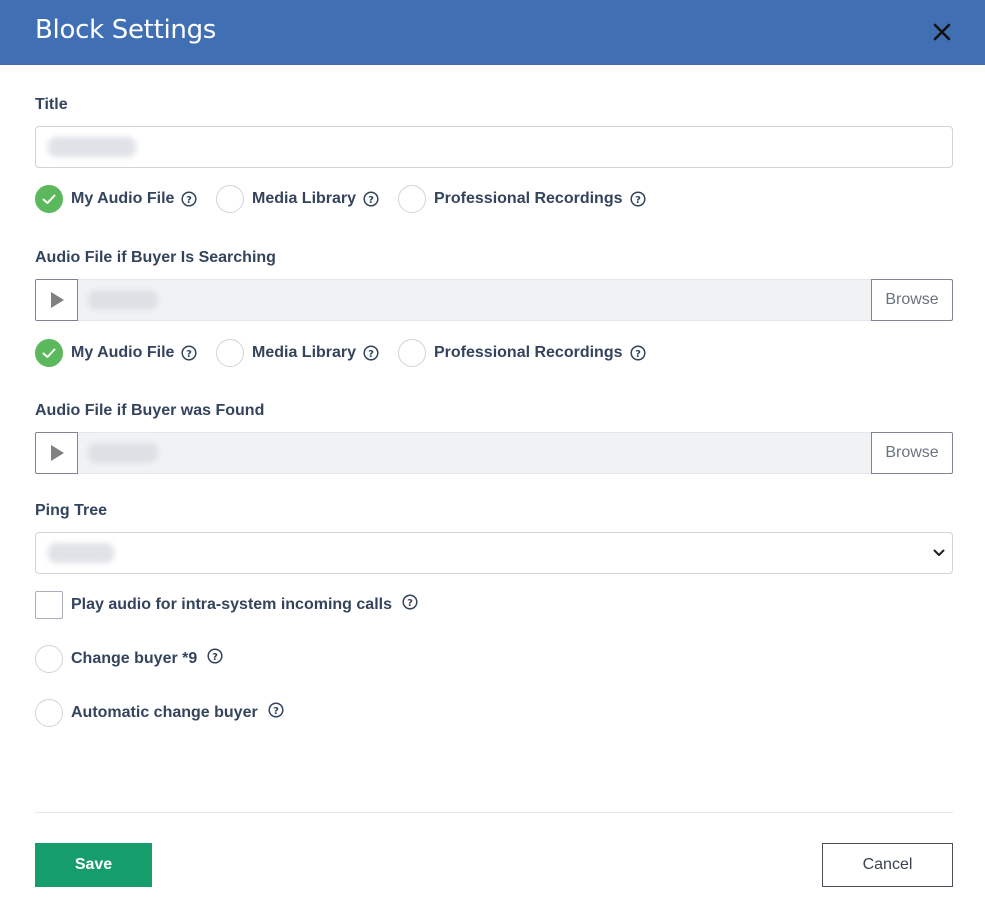 This screenshot has height=902, width=985. Describe the element at coordinates (49, 605) in the screenshot. I see `play-audio-checkbox` at that location.